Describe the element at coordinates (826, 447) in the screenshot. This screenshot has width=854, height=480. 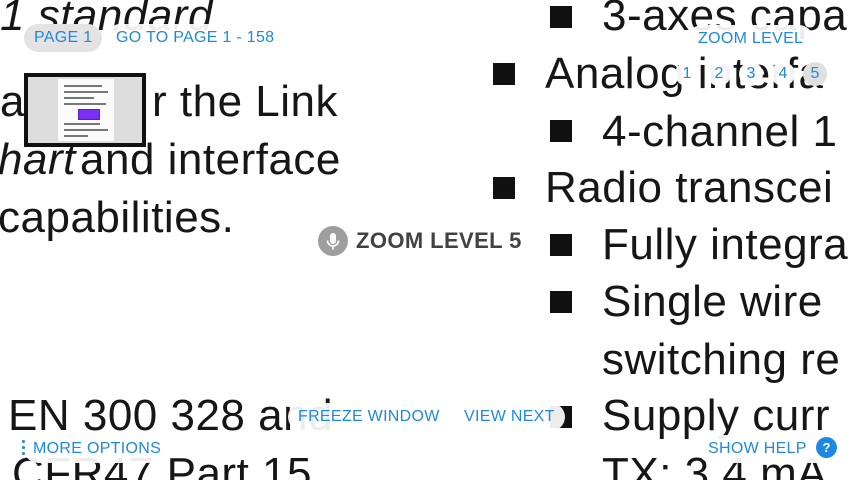
I see `help-icon: ?` at that location.